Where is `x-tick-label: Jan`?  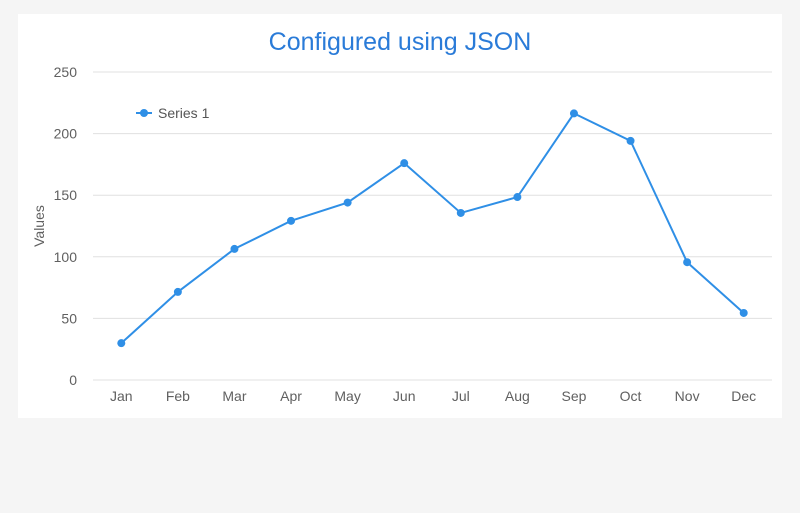 x-tick-label: Jan is located at coordinates (121, 396).